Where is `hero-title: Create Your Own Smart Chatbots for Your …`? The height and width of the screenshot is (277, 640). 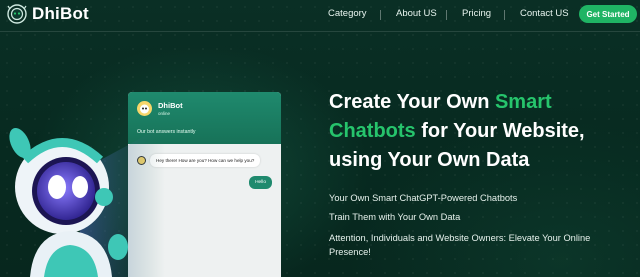 hero-title: Create Your Own Smart Chatbots for Your … is located at coordinates (481, 131).